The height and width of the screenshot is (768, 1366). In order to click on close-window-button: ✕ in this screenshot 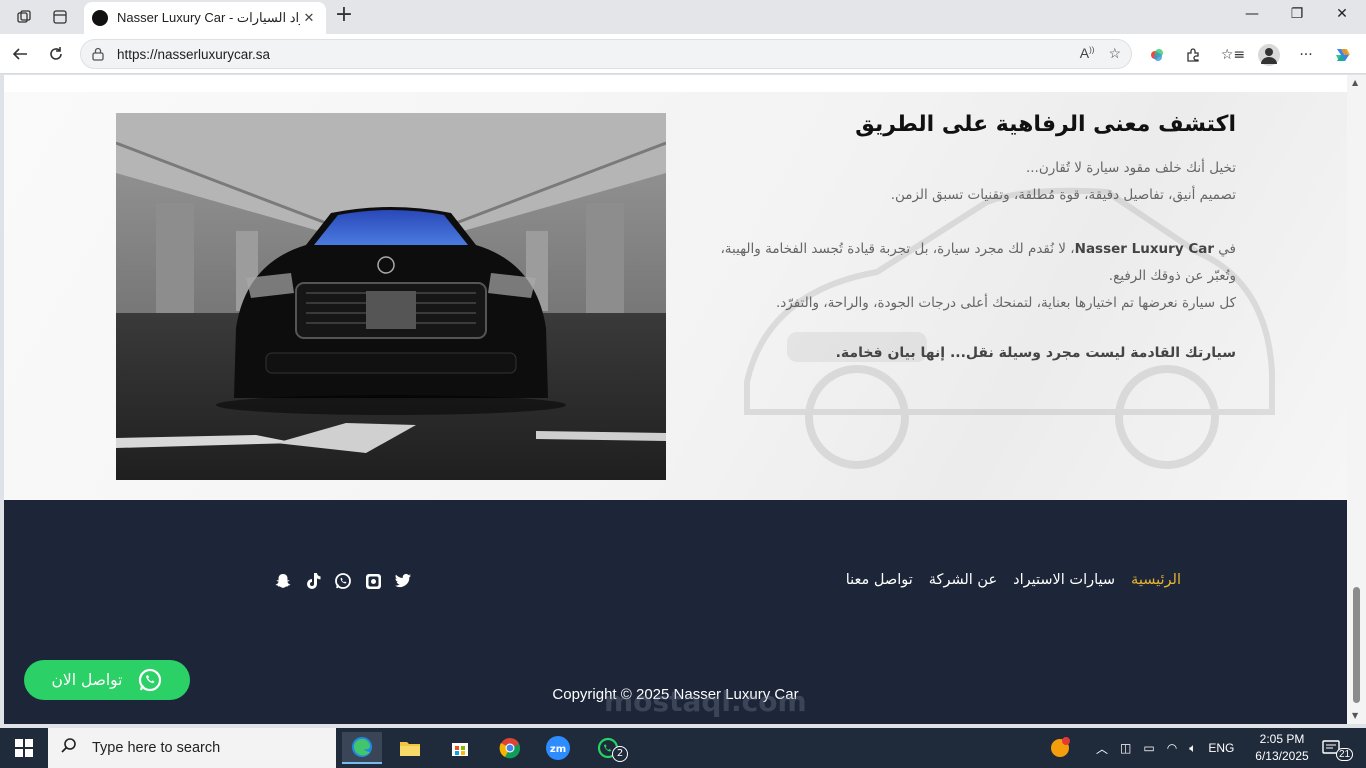, I will do `click(1342, 17)`.